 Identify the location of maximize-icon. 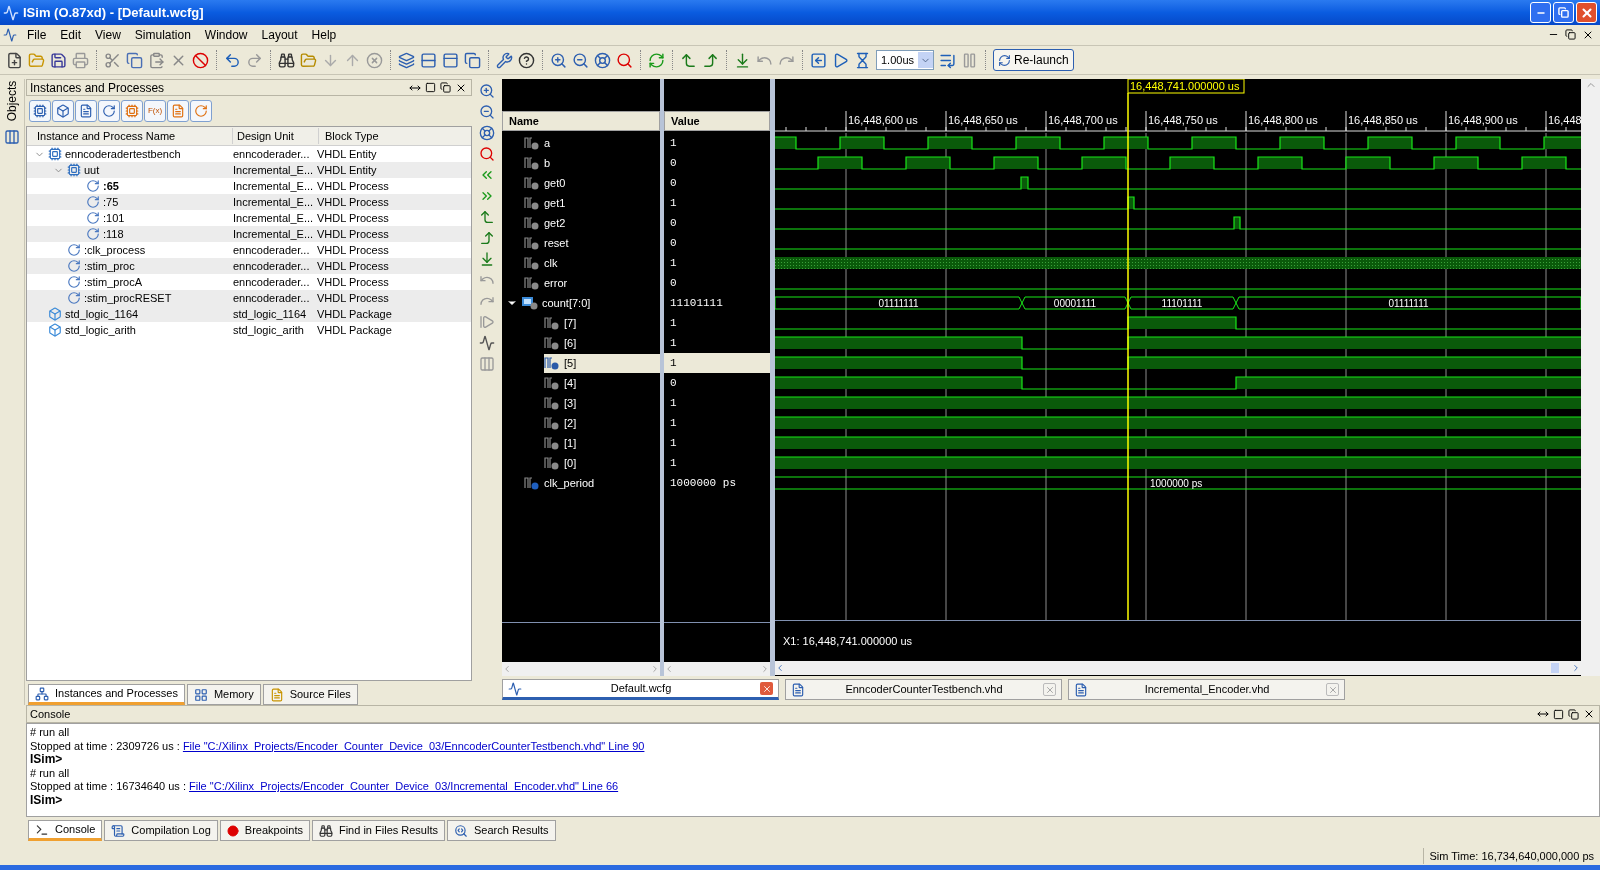
(1558, 714).